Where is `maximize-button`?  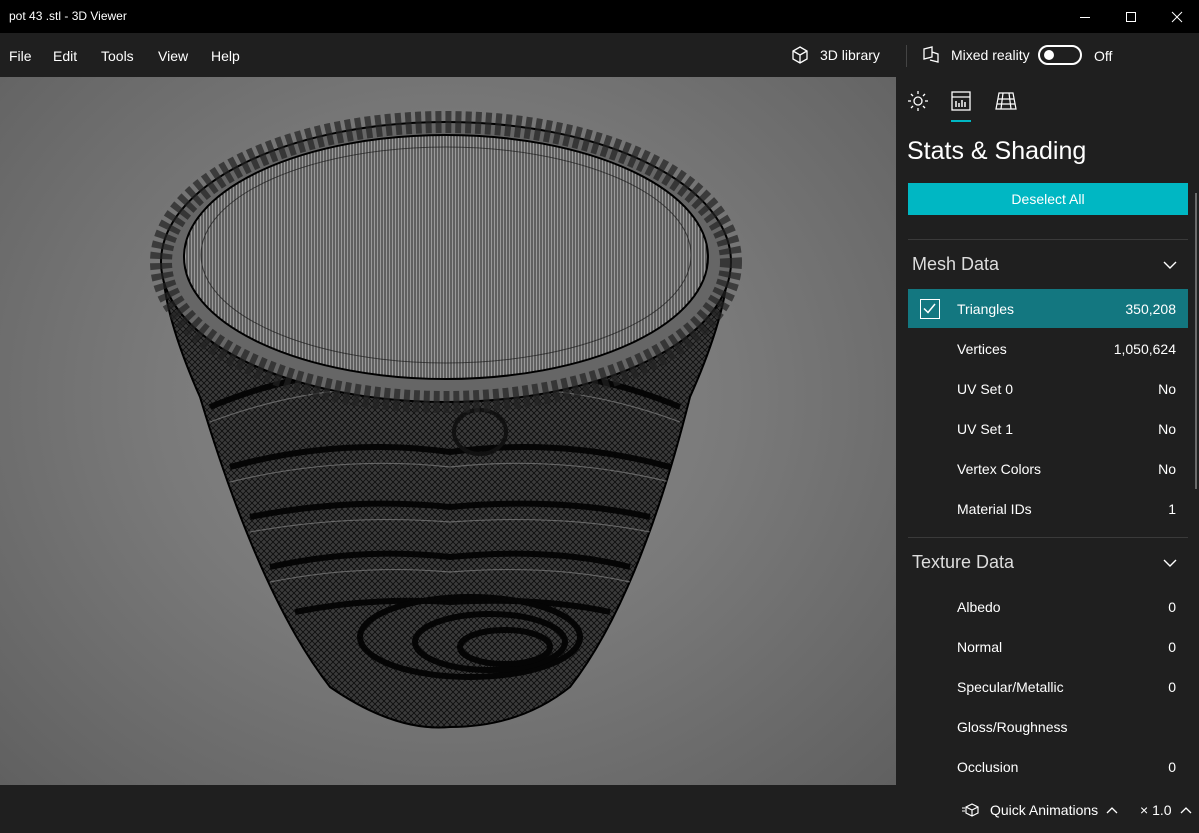
maximize-button is located at coordinates (1131, 16).